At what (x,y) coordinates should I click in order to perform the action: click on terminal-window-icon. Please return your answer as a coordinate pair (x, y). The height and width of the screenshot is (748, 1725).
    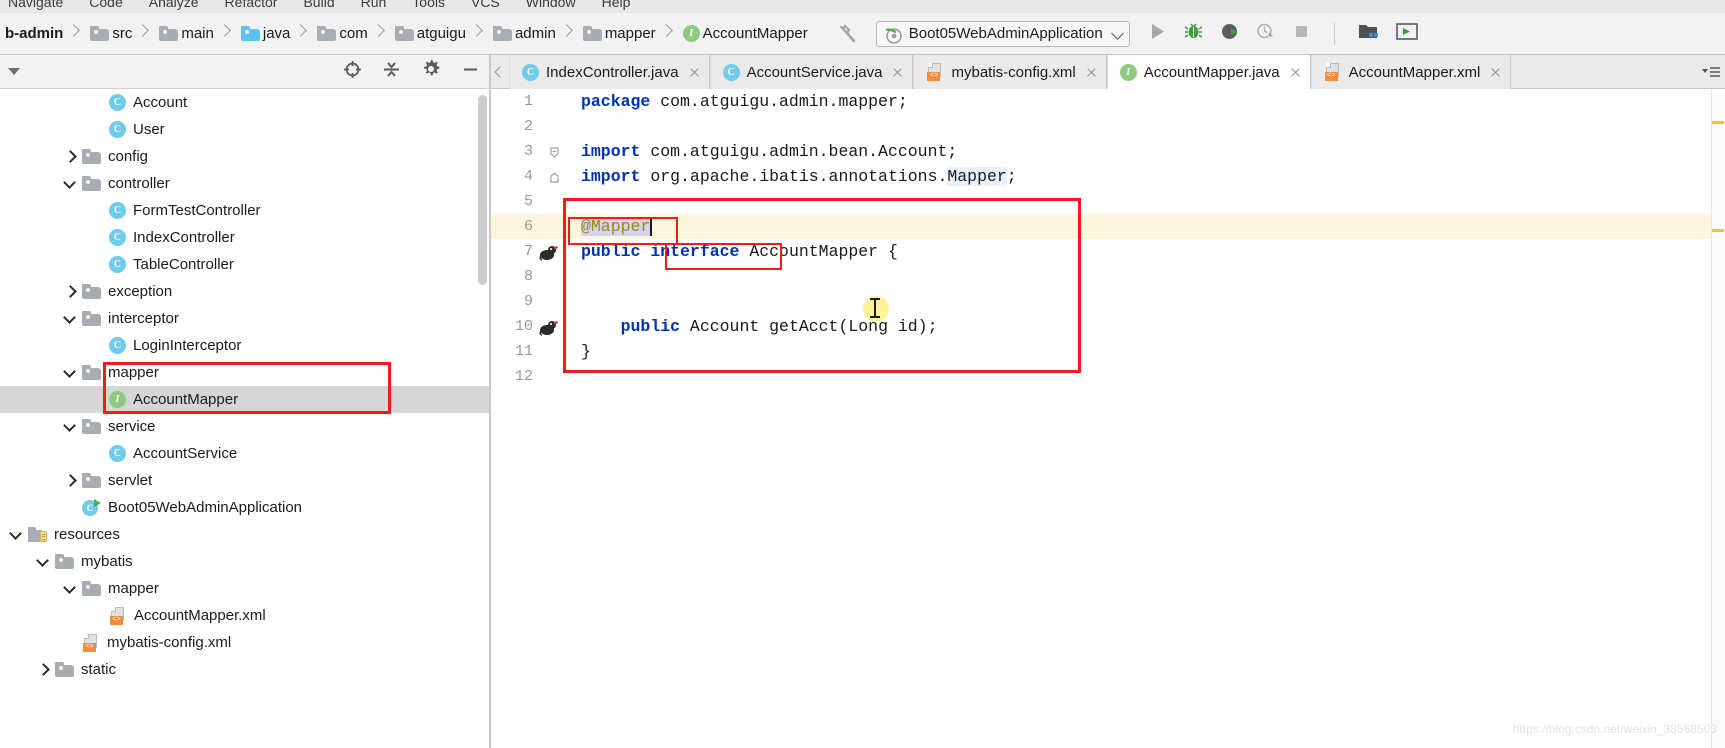
    Looking at the image, I should click on (1406, 34).